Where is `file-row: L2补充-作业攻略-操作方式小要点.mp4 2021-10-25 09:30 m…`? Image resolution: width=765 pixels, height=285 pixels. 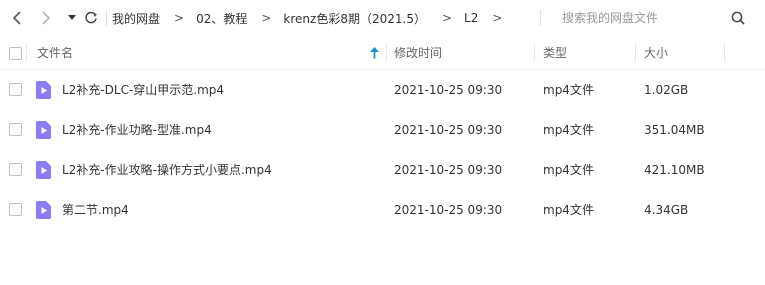
file-row: L2补充-作业攻略-操作方式小要点.mp4 2021-10-25 09:30 m… is located at coordinates (382, 170).